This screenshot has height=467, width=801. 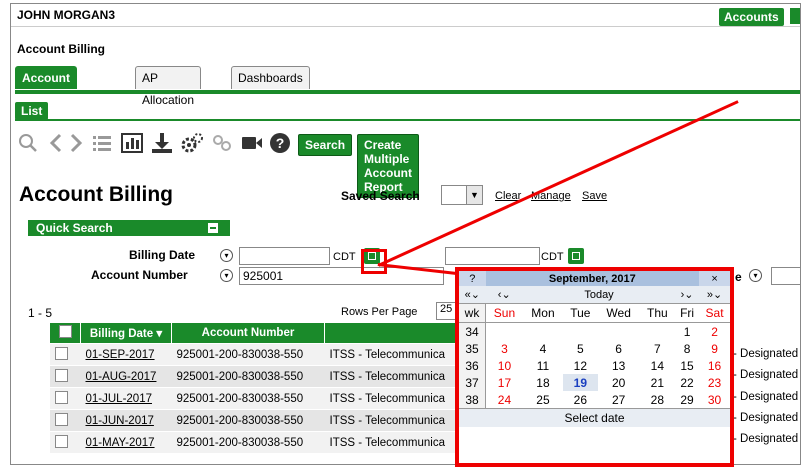 What do you see at coordinates (120, 421) in the screenshot?
I see `billing-date-link: 01-JUN-2017` at bounding box center [120, 421].